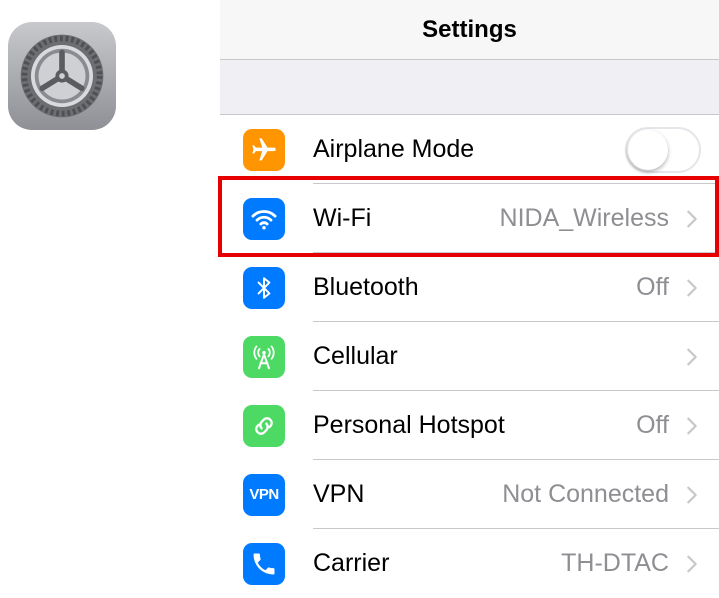 This screenshot has height=598, width=719. What do you see at coordinates (584, 218) in the screenshot?
I see `row-detail: NIDA_Wireless` at bounding box center [584, 218].